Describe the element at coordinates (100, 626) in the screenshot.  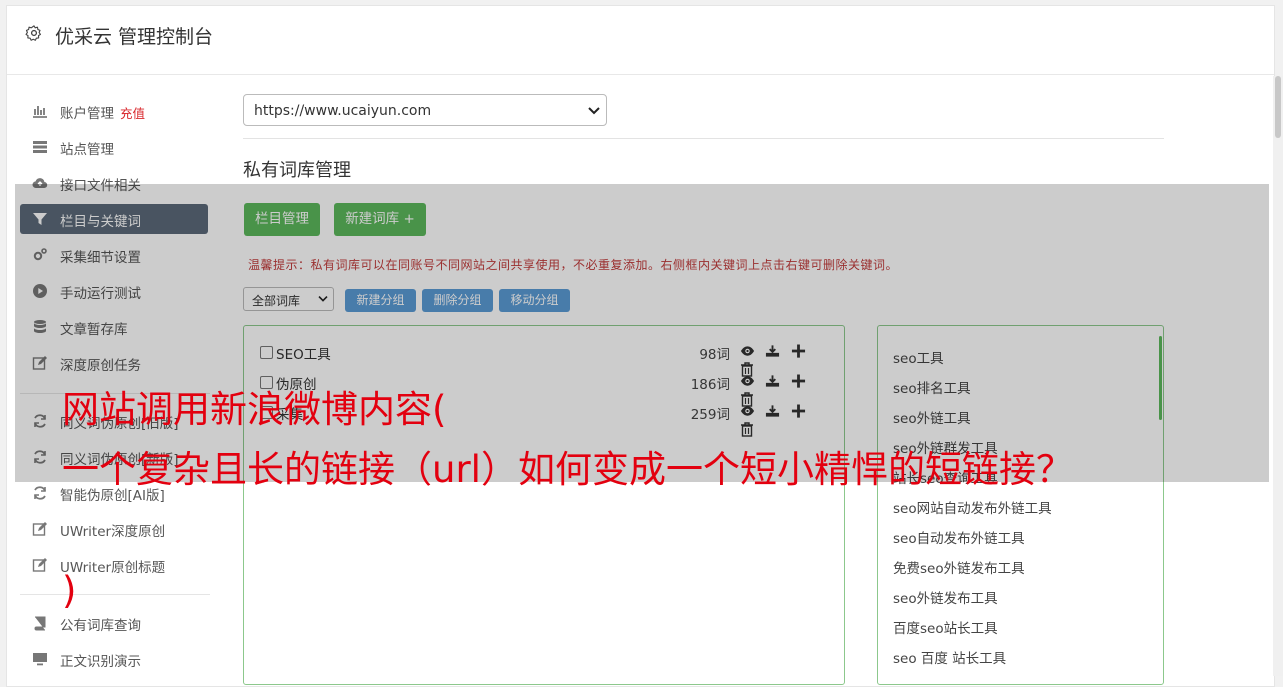
I see `sidebar-item-label: 公有词库查询` at that location.